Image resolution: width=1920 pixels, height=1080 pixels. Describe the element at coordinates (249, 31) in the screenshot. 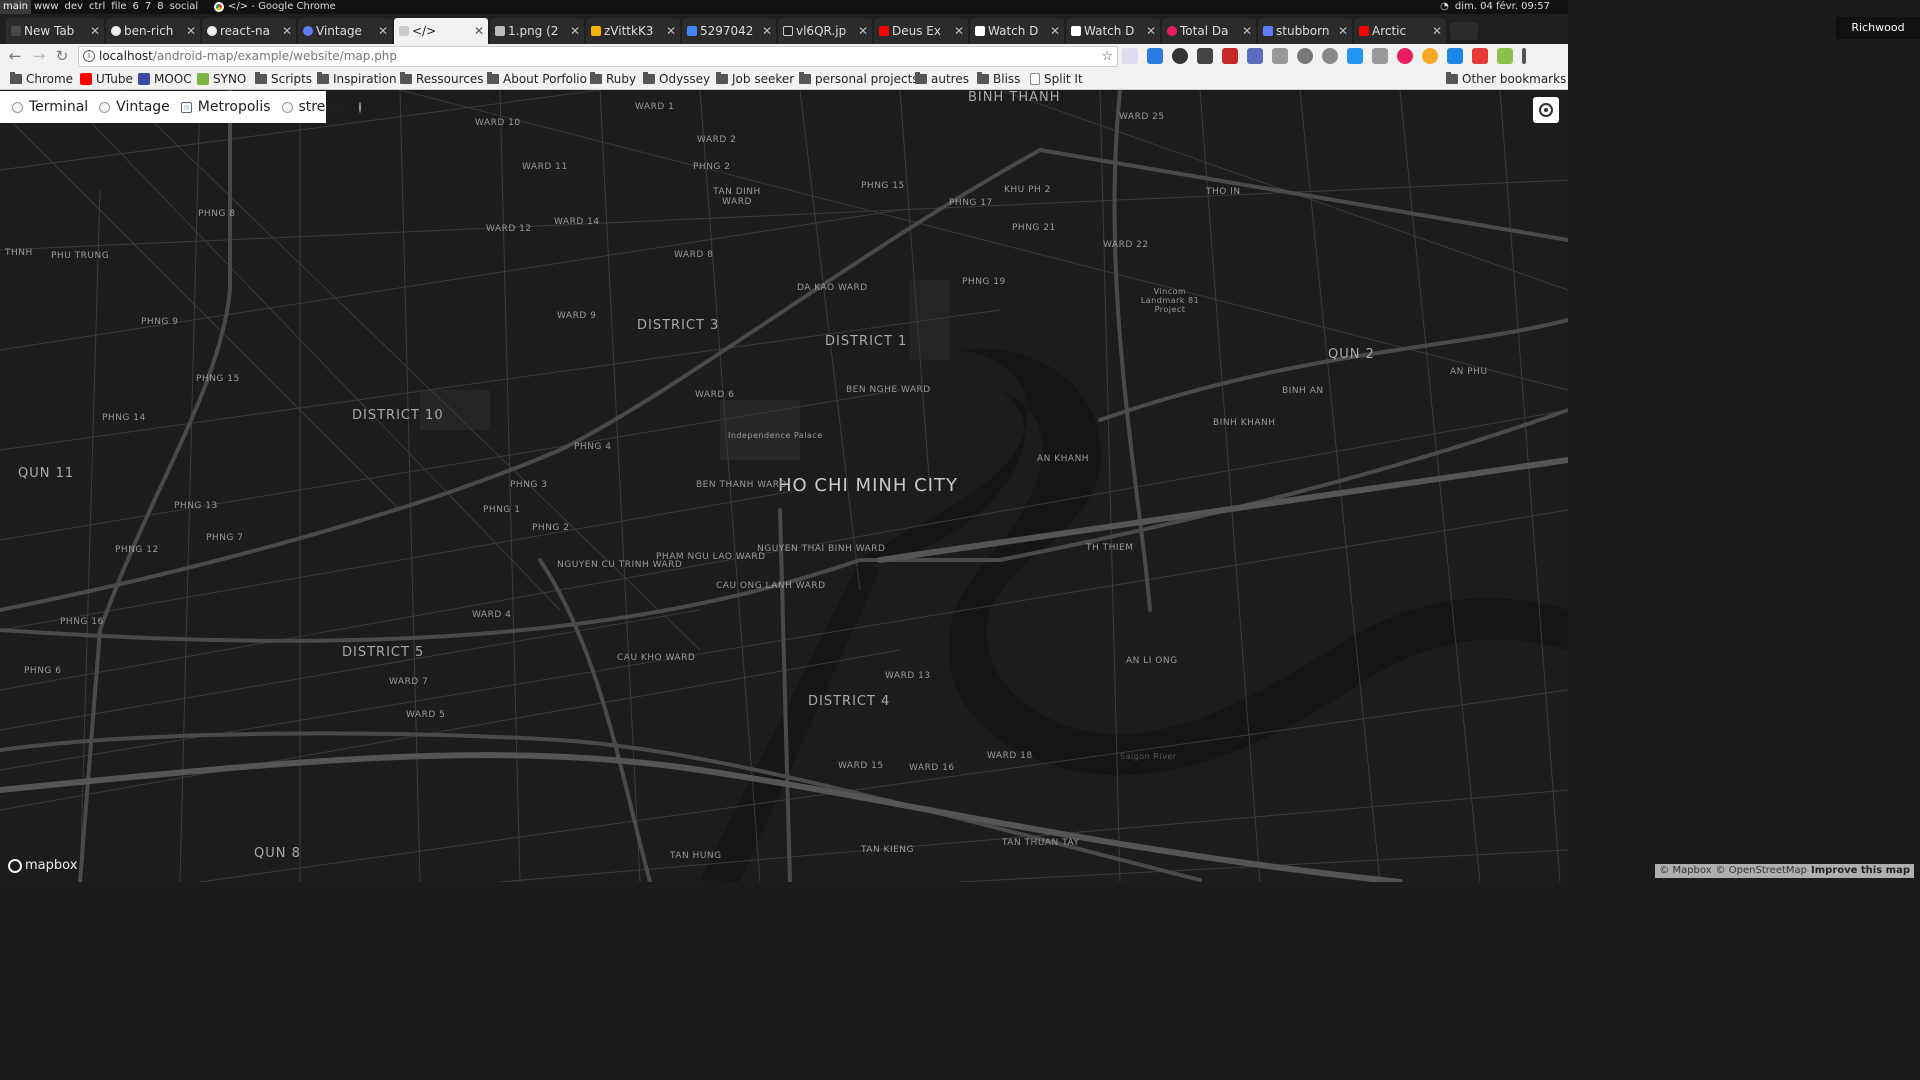

I see `tab: react-na ✕` at that location.